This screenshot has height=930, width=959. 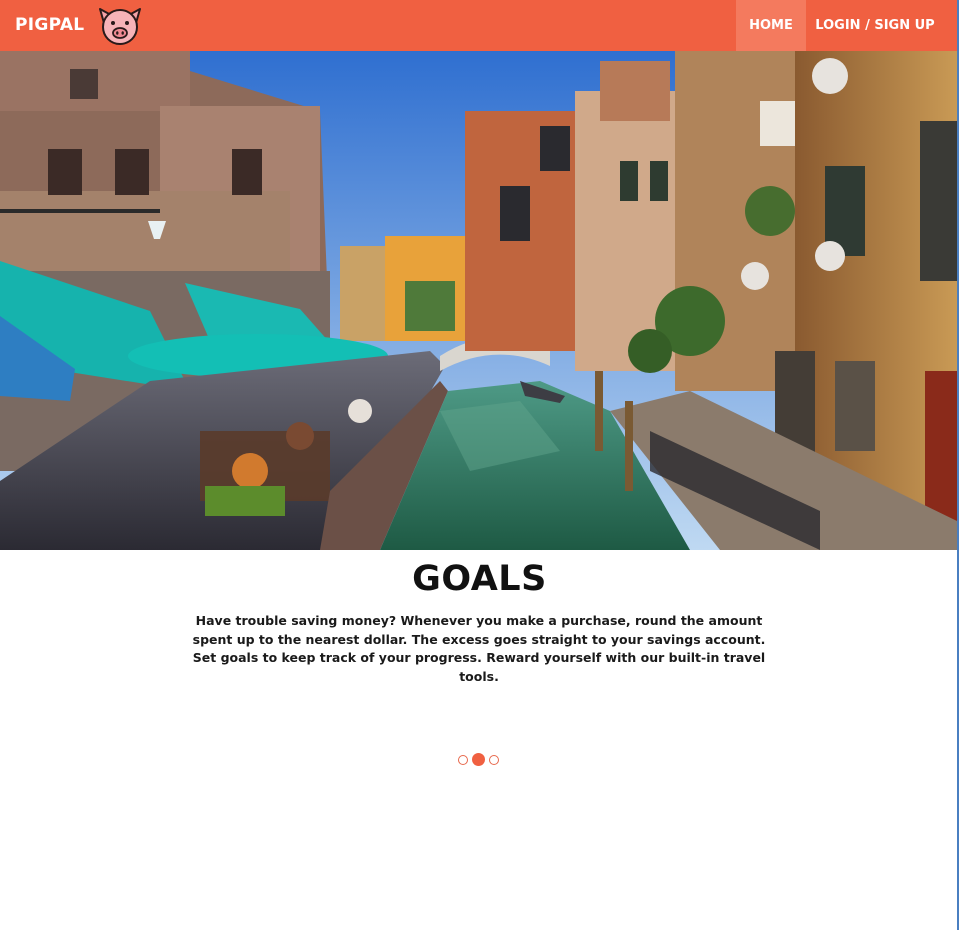 I want to click on carousel-indicators, so click(x=480, y=760).